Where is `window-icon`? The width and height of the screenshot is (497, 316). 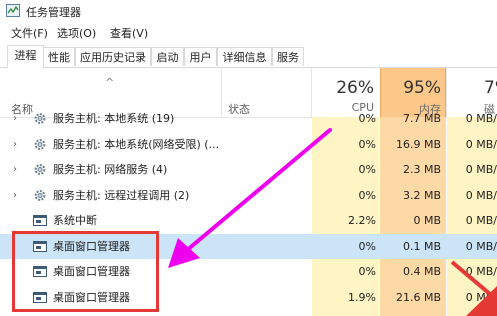
window-icon is located at coordinates (40, 220).